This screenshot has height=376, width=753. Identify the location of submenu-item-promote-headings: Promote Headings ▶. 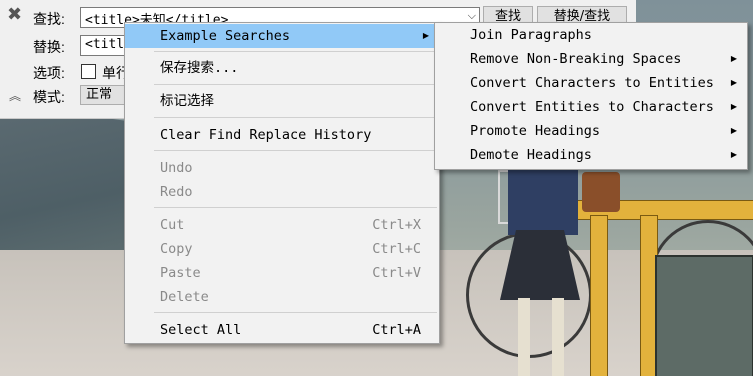
(591, 131).